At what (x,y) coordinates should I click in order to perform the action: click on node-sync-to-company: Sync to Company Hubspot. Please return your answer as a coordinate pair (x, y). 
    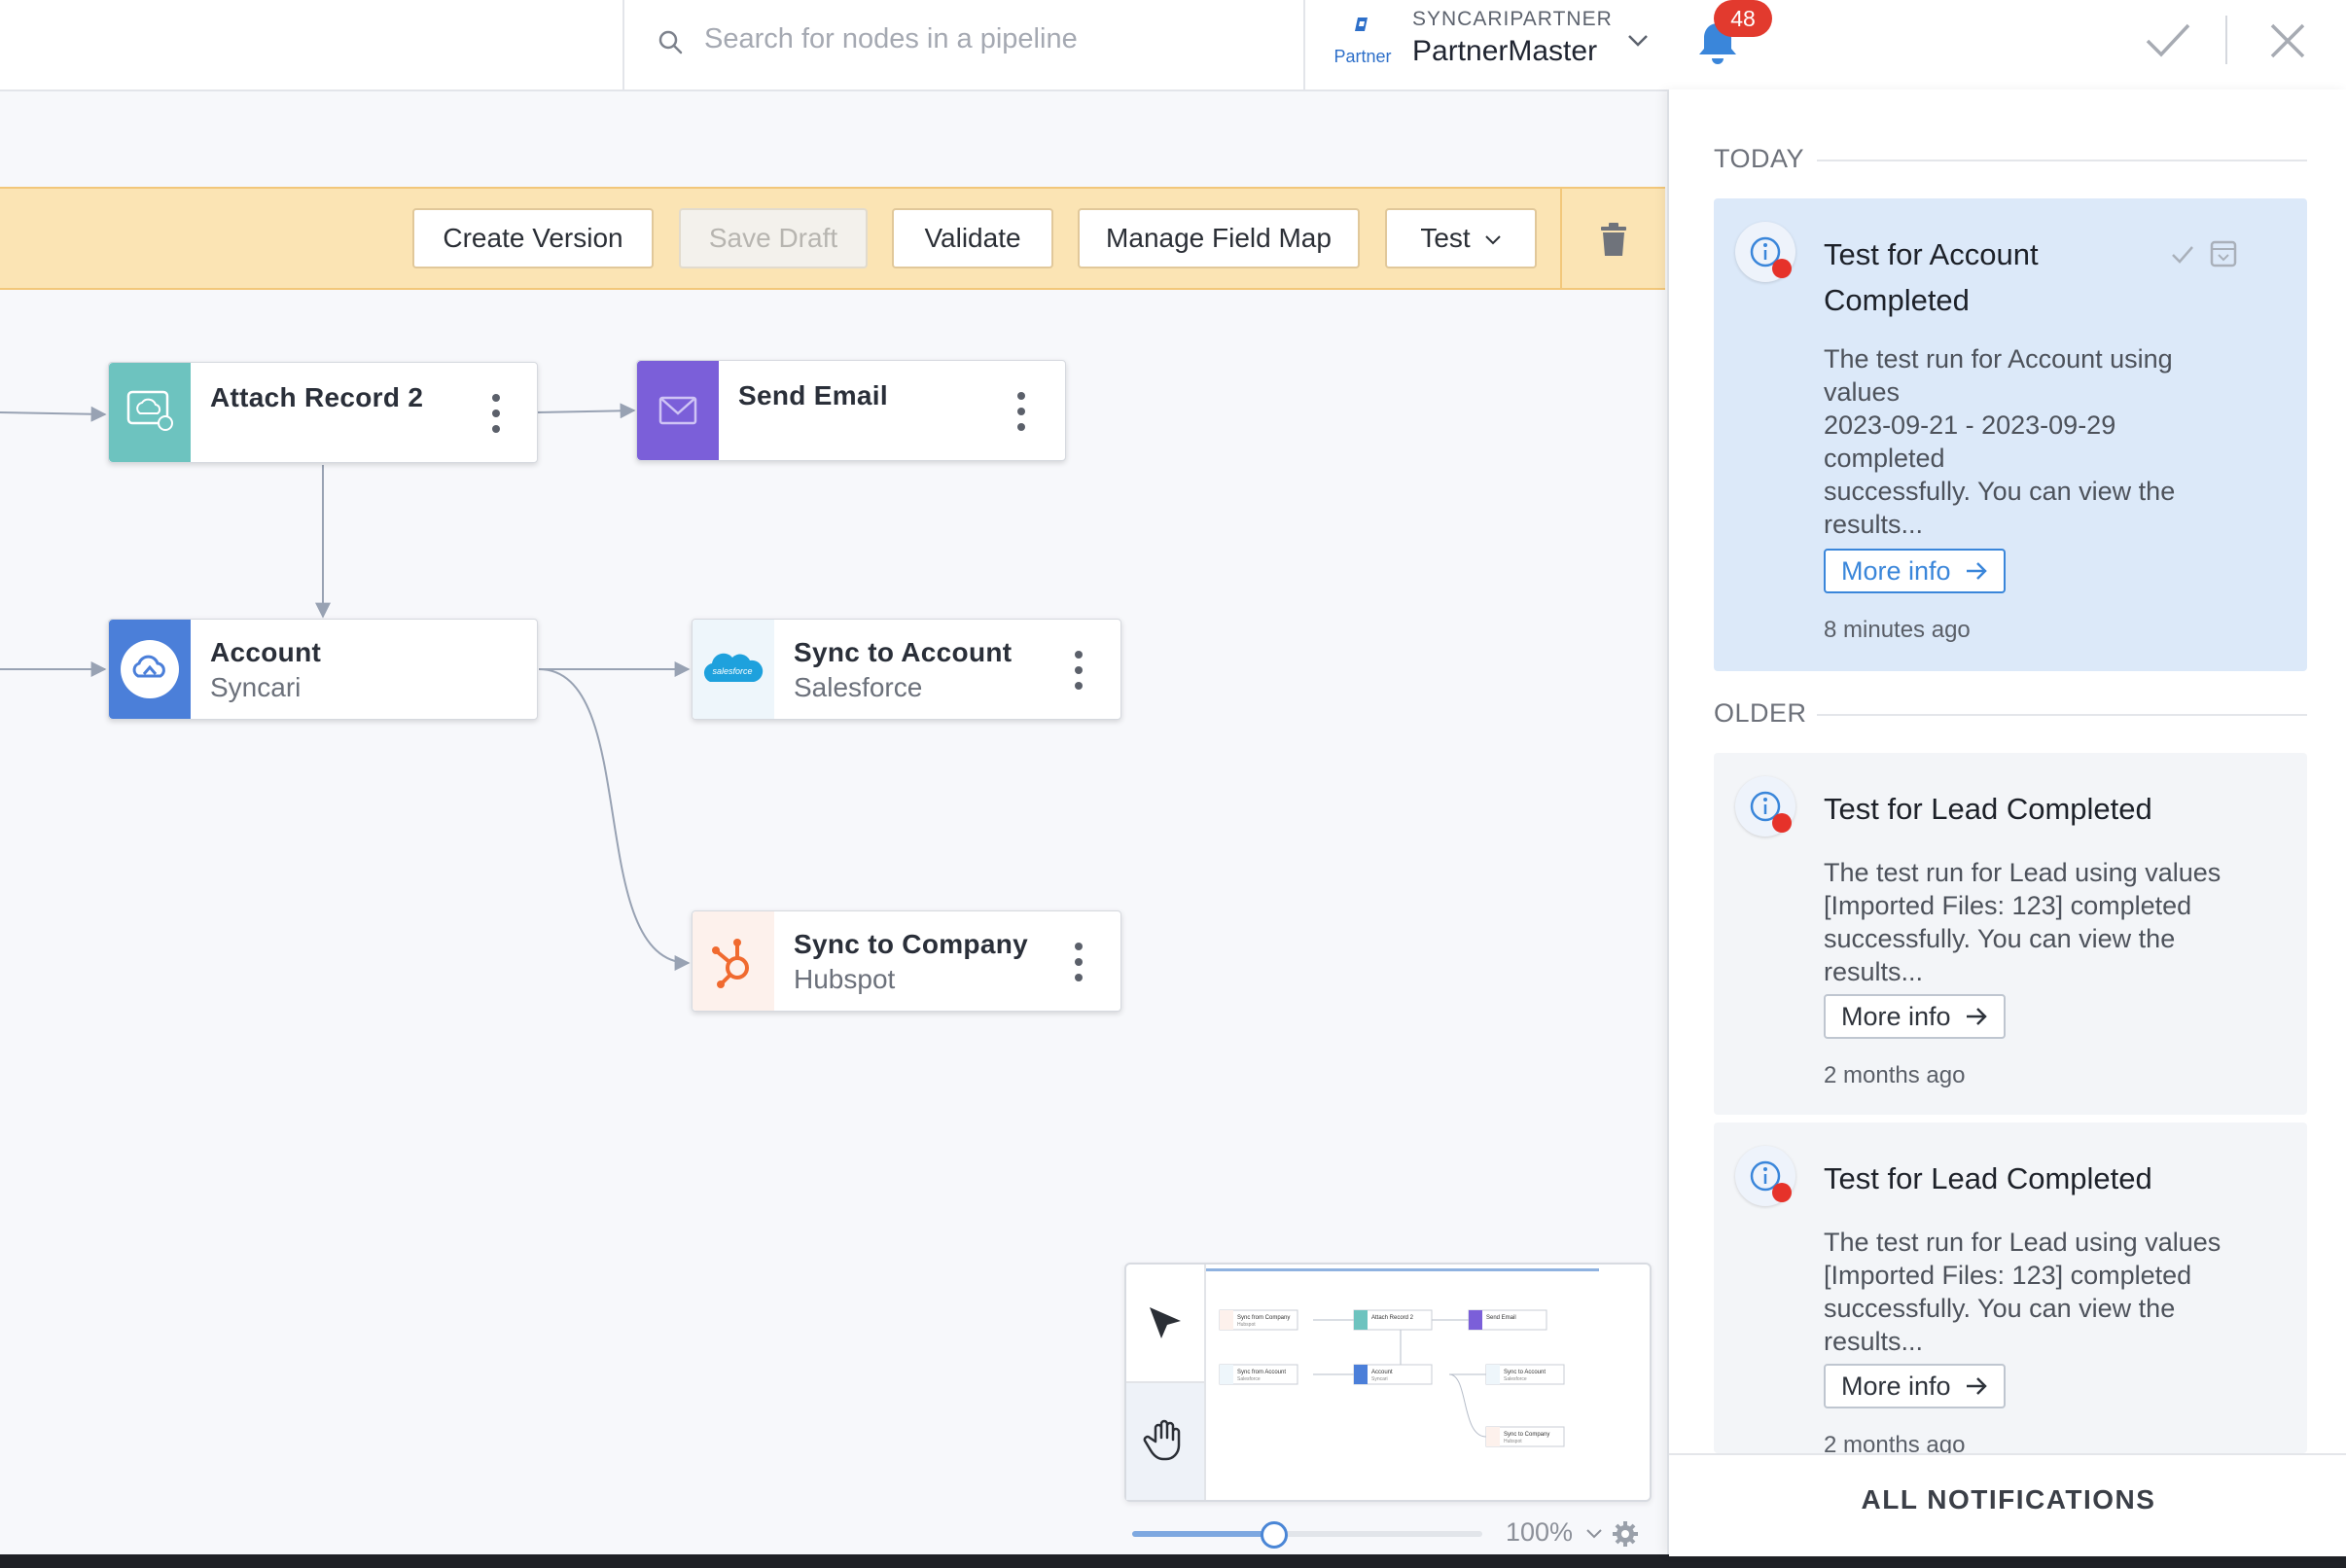
    Looking at the image, I should click on (906, 961).